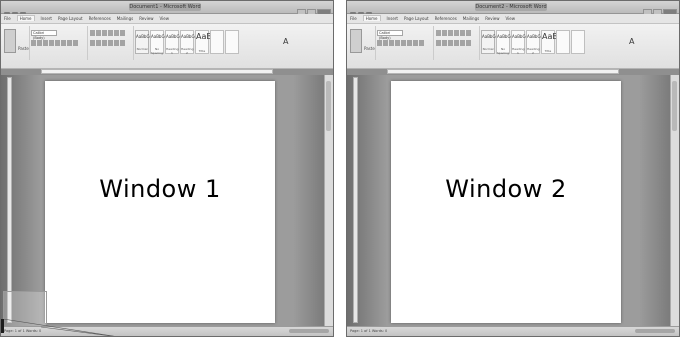  What do you see at coordinates (58, 327) in the screenshot?
I see `callout-pointer` at bounding box center [58, 327].